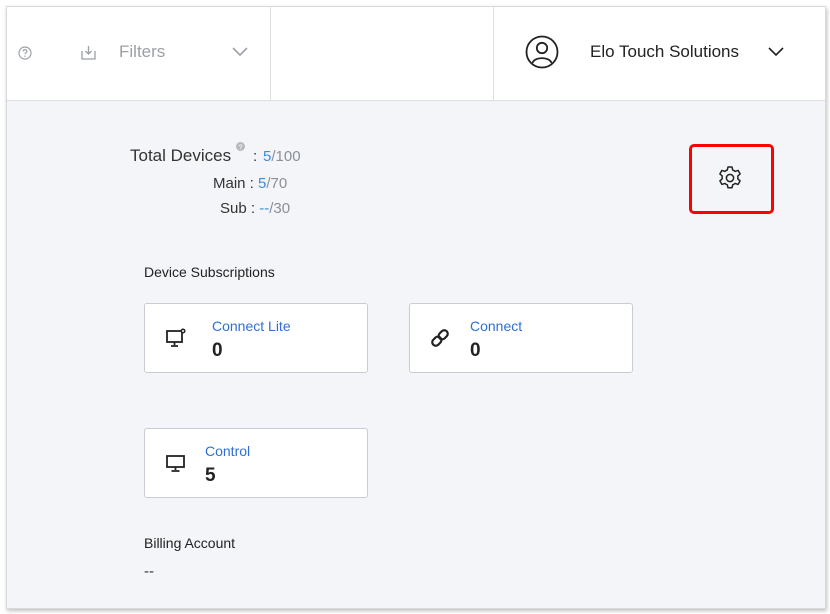  What do you see at coordinates (542, 52) in the screenshot?
I see `user-avatar-icon` at bounding box center [542, 52].